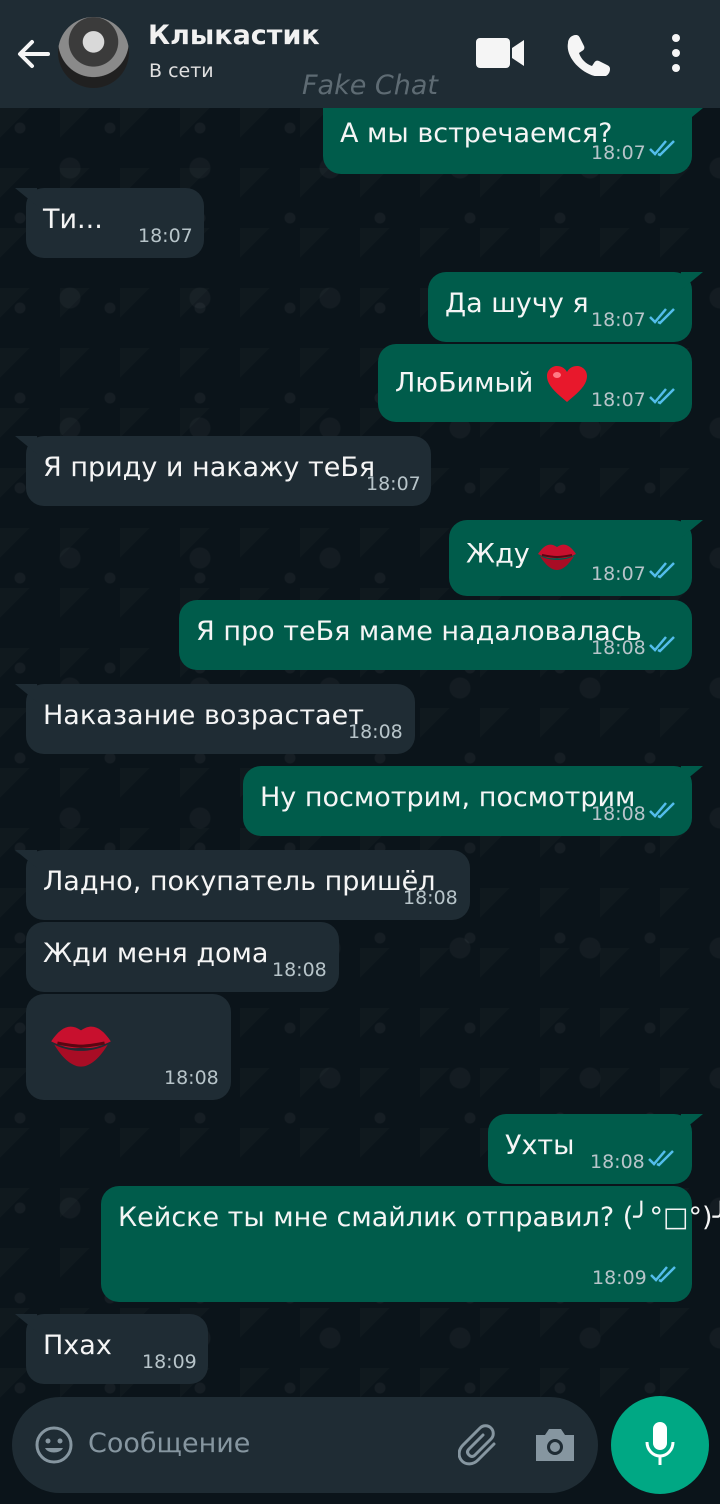 The height and width of the screenshot is (1504, 720). Describe the element at coordinates (54, 1445) in the screenshot. I see `emoji-icon` at that location.